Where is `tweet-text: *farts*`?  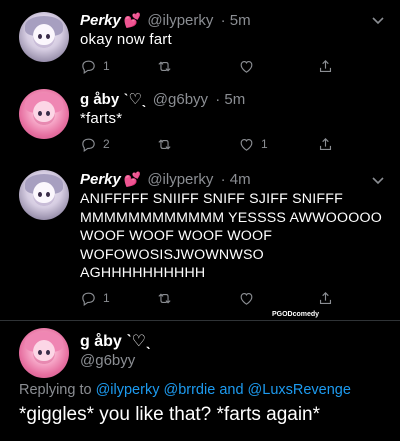 tweet-text: *farts* is located at coordinates (101, 118).